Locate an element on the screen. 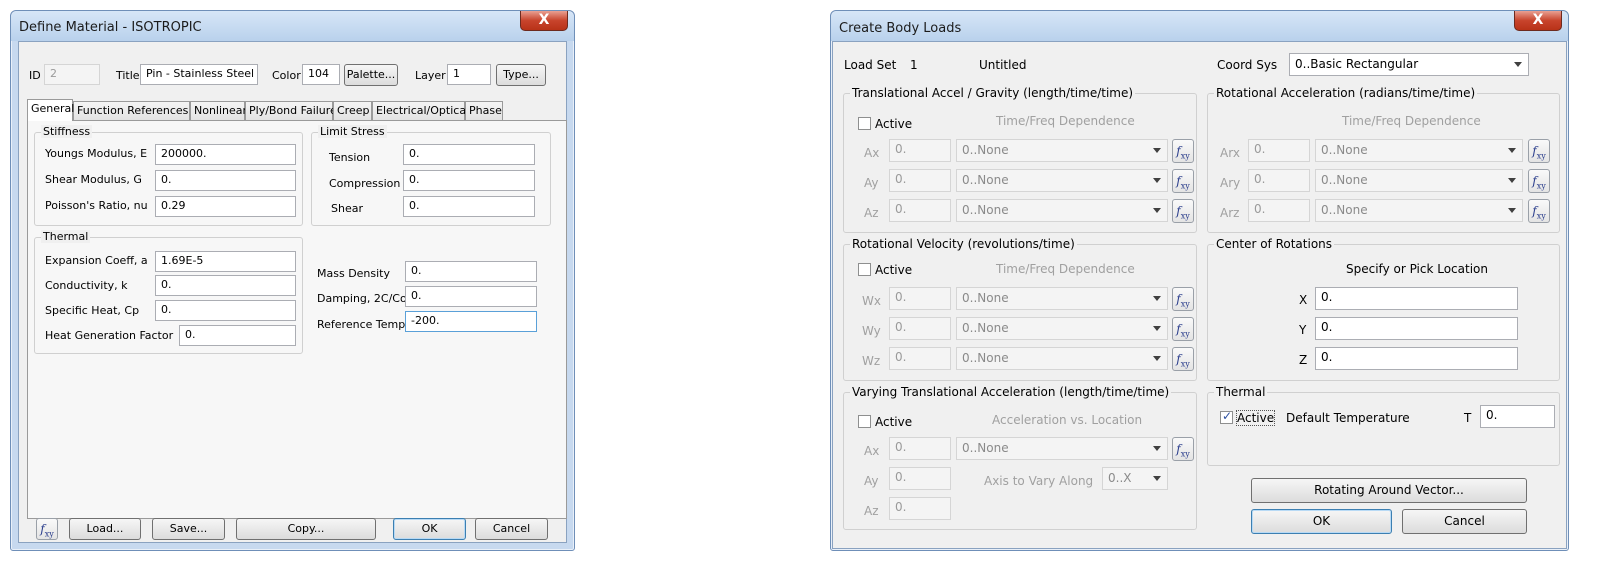 The height and width of the screenshot is (563, 1610). wy-dependence-dropdown: 0..None is located at coordinates (1062, 328).